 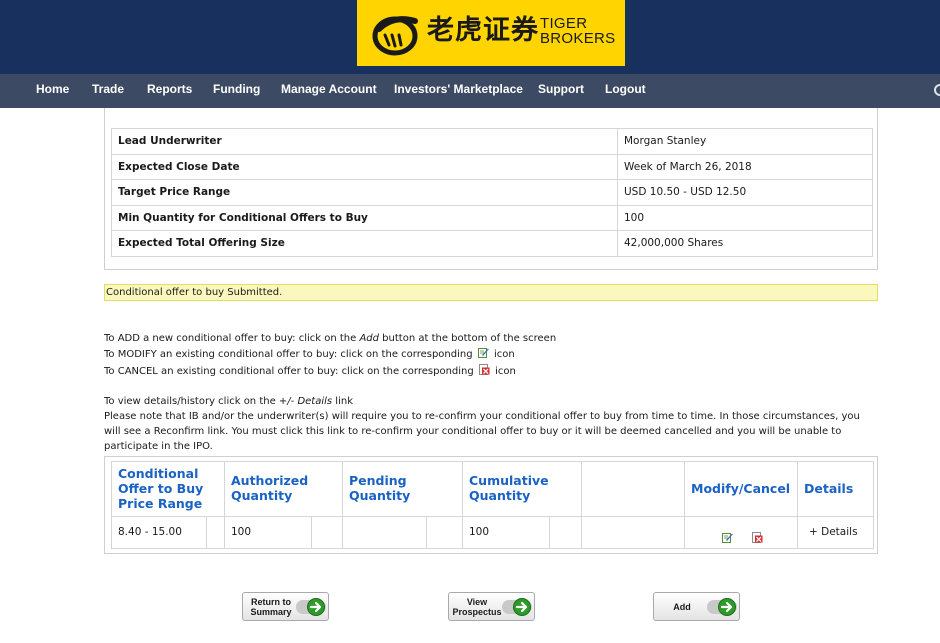 I want to click on instruction-modify-post: icon, so click(x=504, y=354).